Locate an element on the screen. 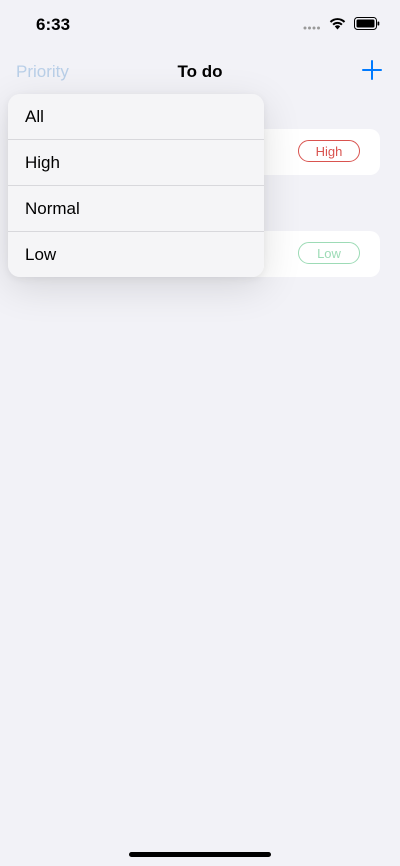 The width and height of the screenshot is (400, 866). navigation-bar: Priority To do is located at coordinates (200, 72).